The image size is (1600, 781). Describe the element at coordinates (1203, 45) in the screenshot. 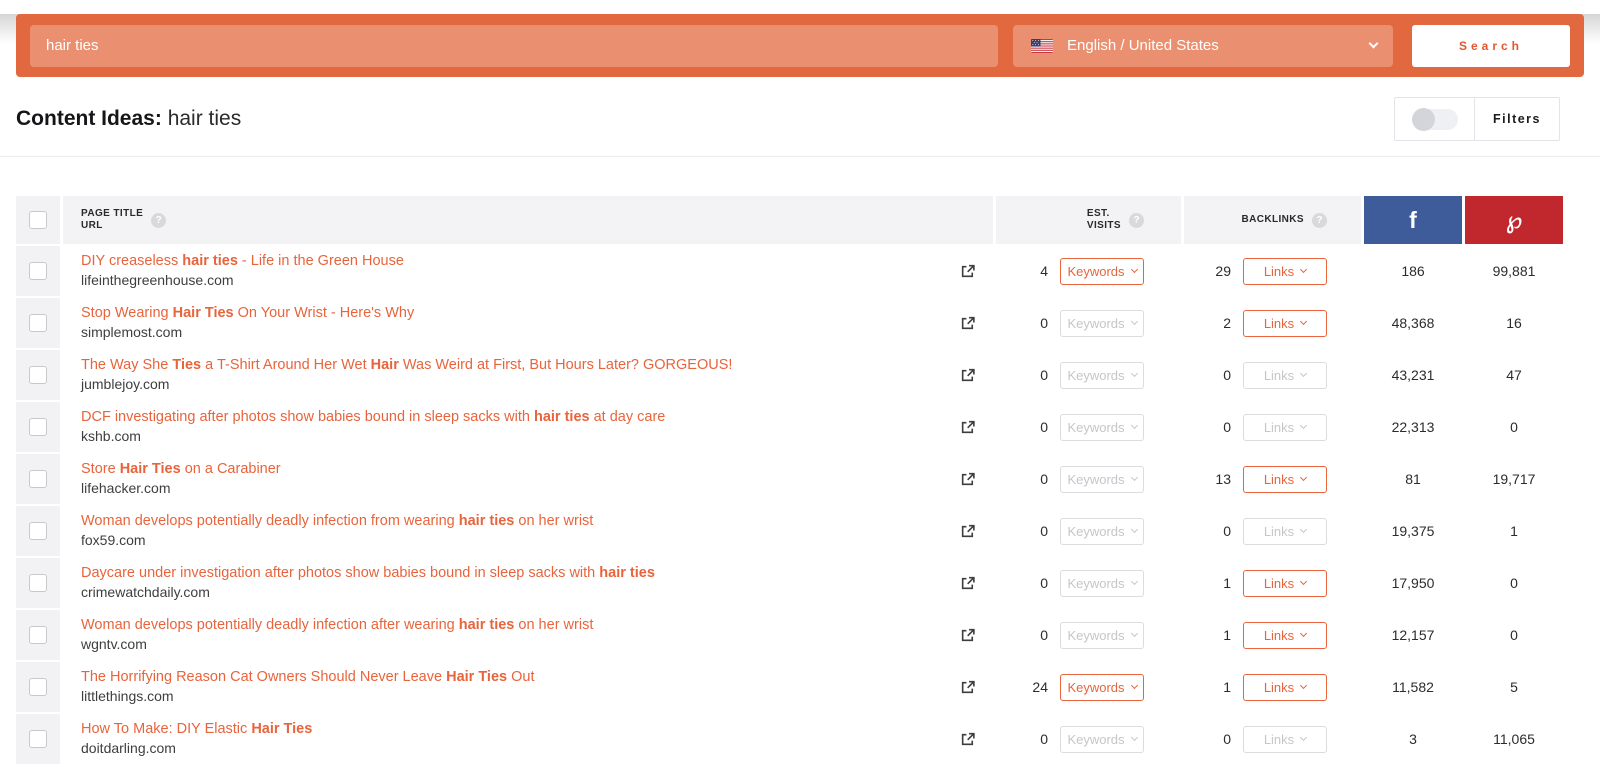

I see `language-selector: English / United States` at that location.